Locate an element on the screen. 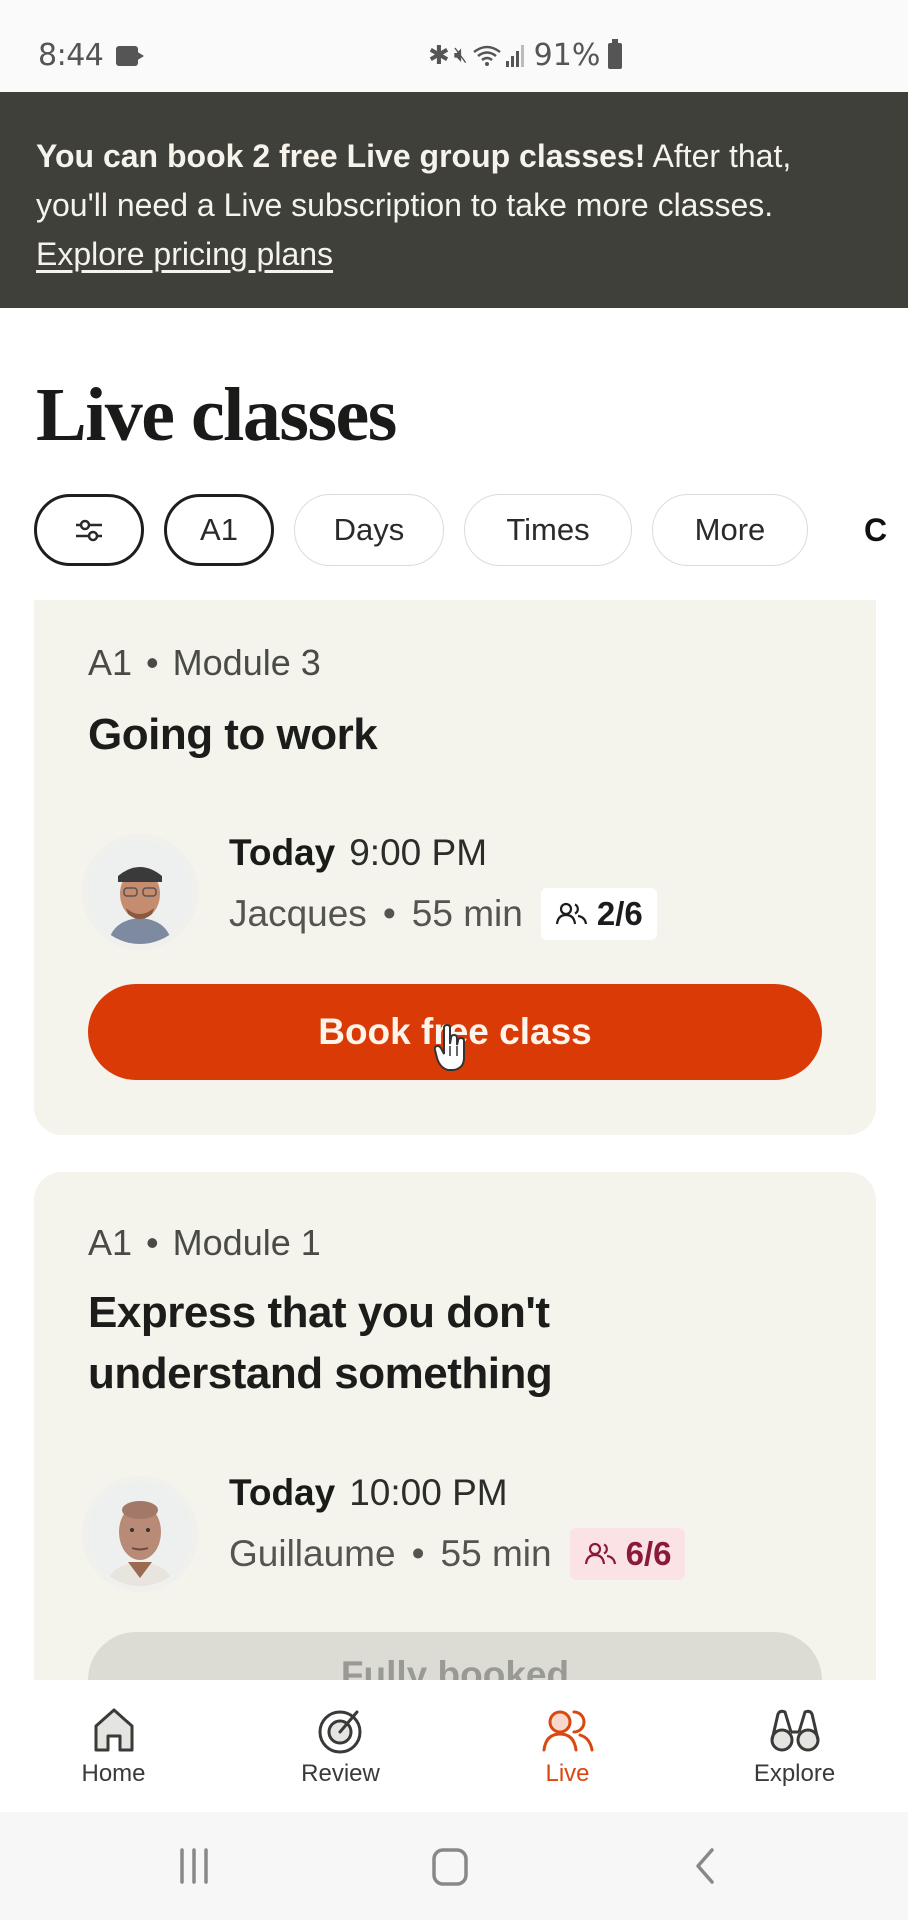 Image resolution: width=908 pixels, height=1920 pixels. home-button-icon is located at coordinates (450, 1866).